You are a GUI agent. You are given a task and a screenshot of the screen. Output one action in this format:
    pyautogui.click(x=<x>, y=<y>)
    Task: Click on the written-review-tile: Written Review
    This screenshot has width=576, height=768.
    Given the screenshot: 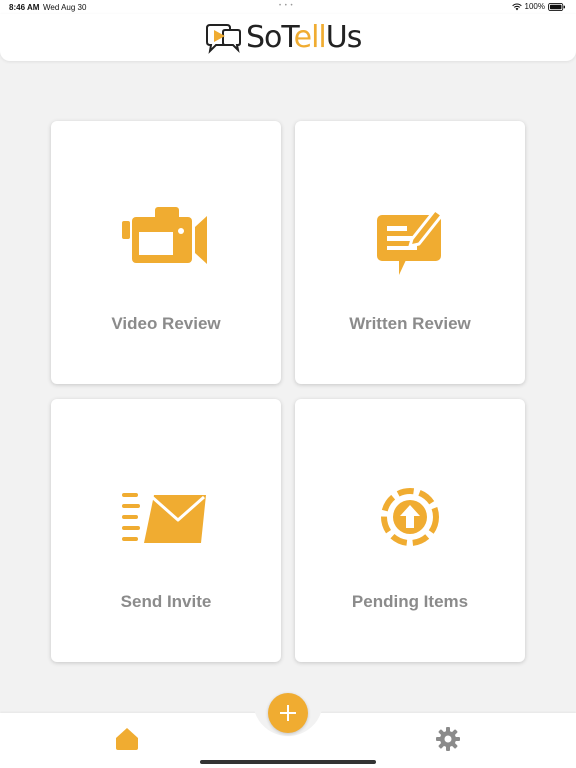 What is the action you would take?
    pyautogui.click(x=410, y=252)
    